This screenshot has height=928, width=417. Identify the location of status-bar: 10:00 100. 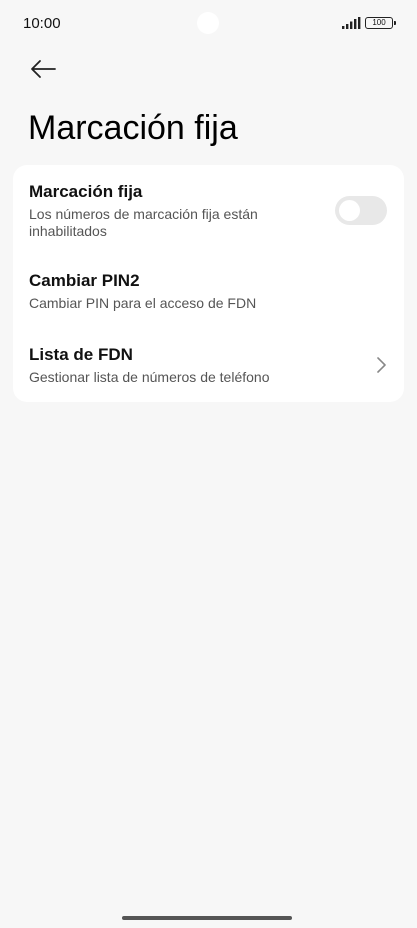
(208, 25).